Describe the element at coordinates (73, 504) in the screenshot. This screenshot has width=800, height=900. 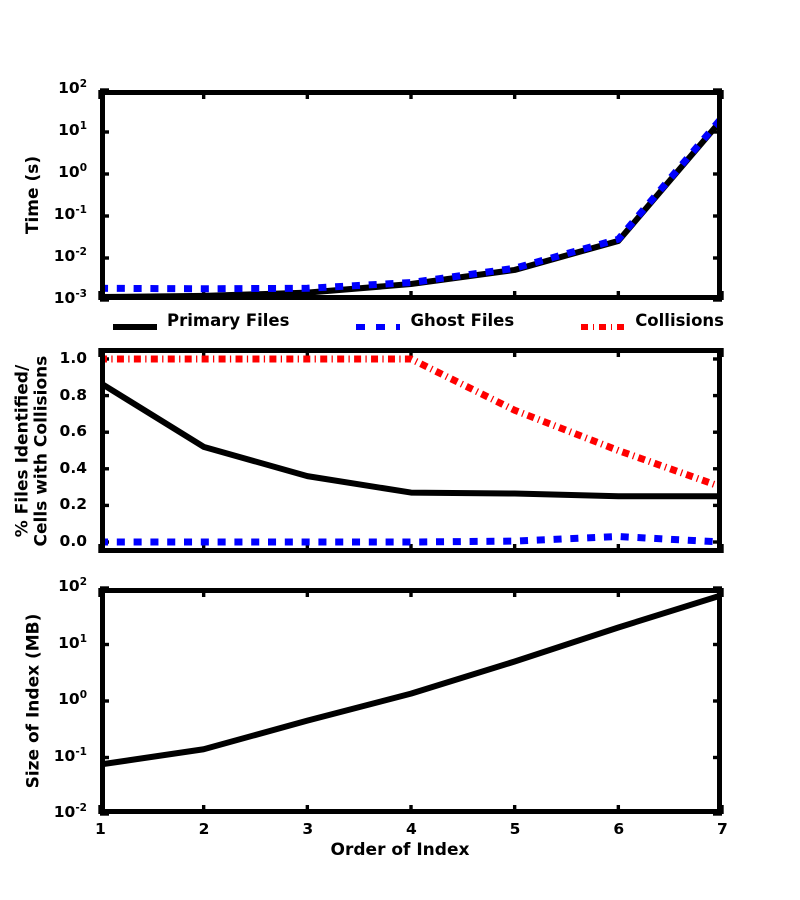
I see `ytick-label: 0.2` at that location.